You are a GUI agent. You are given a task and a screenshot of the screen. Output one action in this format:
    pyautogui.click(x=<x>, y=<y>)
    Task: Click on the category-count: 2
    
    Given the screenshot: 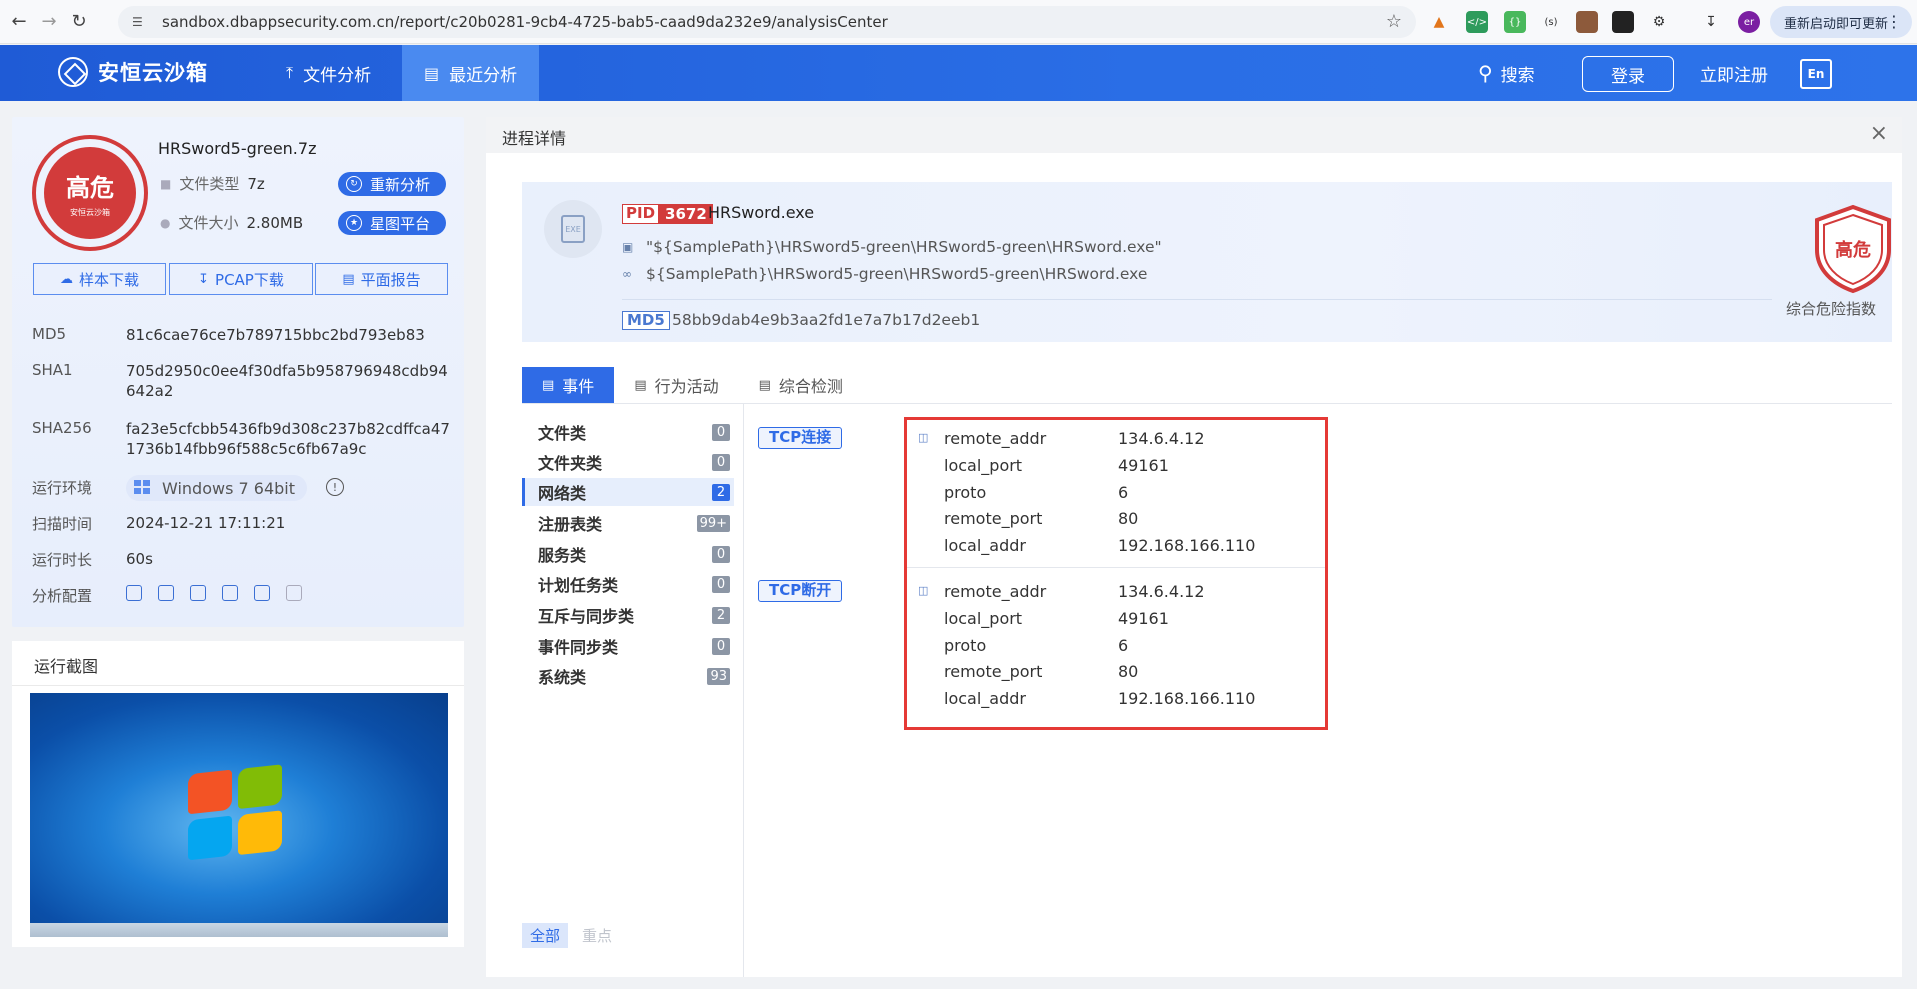 What is the action you would take?
    pyautogui.click(x=721, y=492)
    